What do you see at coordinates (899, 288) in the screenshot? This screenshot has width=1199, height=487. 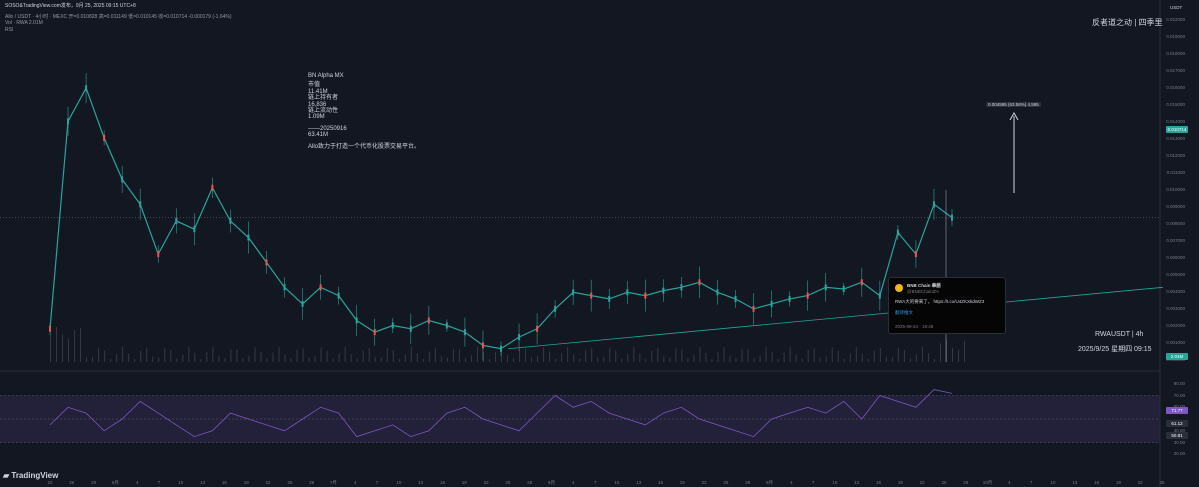 I see `bnb-avatar-icon` at bounding box center [899, 288].